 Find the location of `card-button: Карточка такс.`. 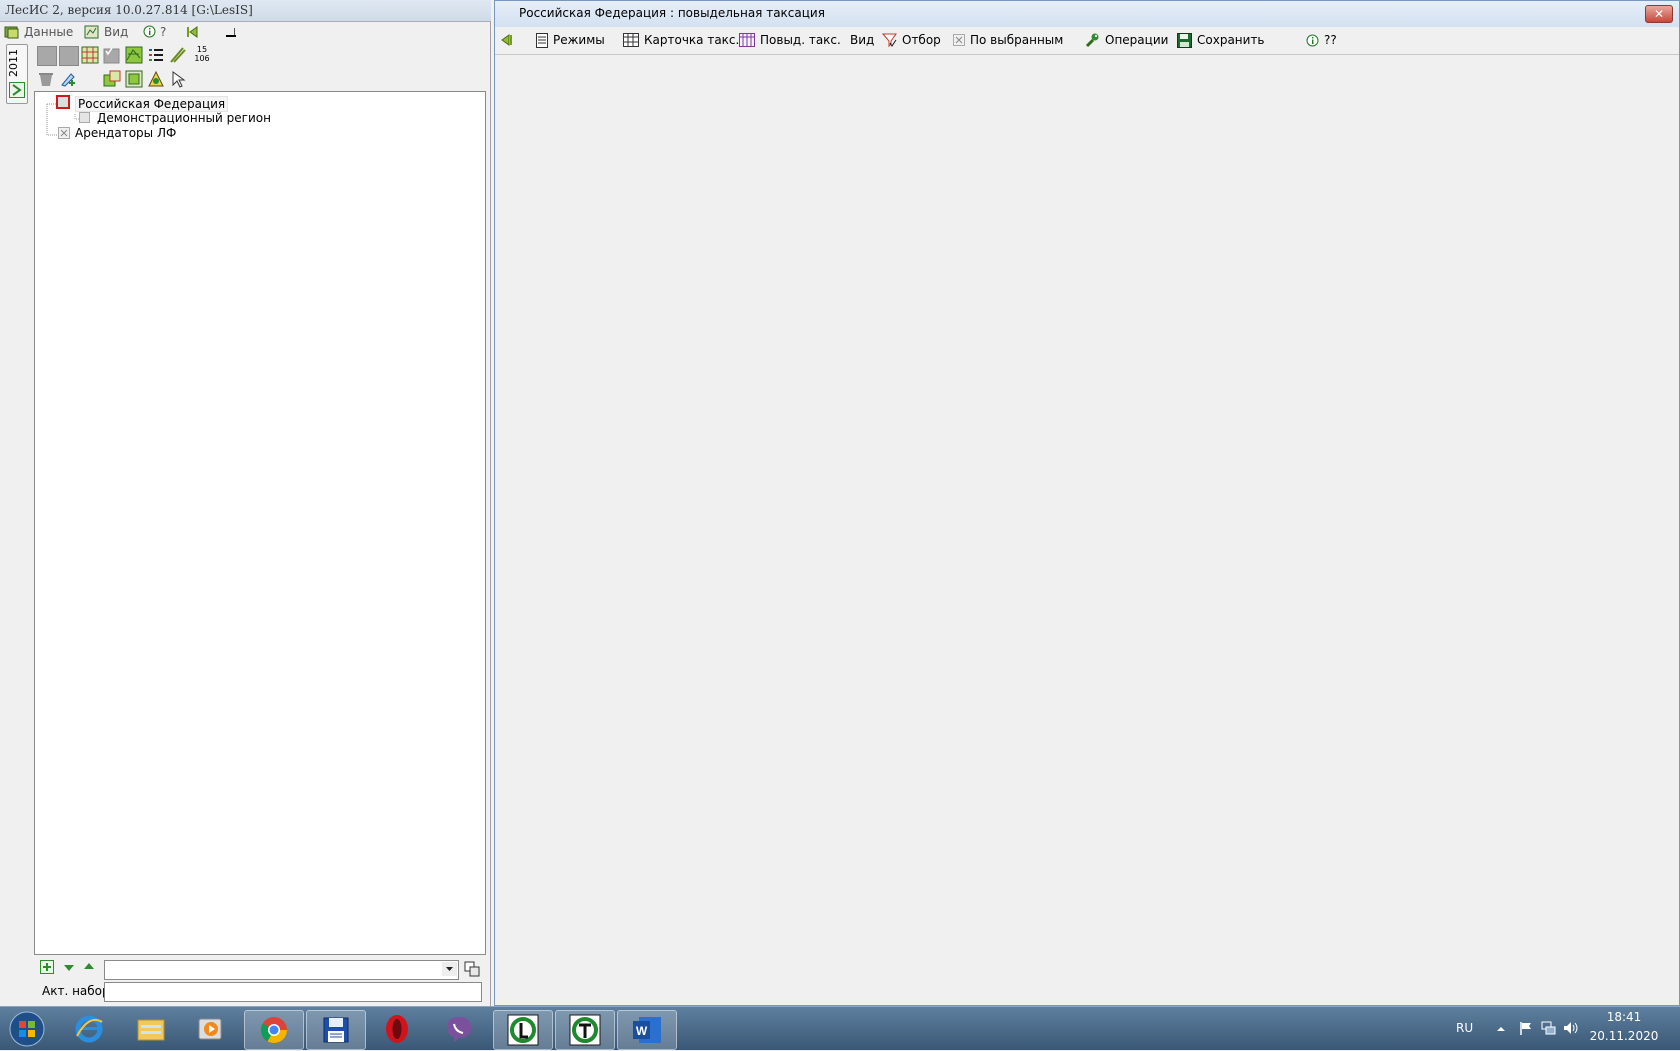

card-button: Карточка такс. is located at coordinates (681, 40).